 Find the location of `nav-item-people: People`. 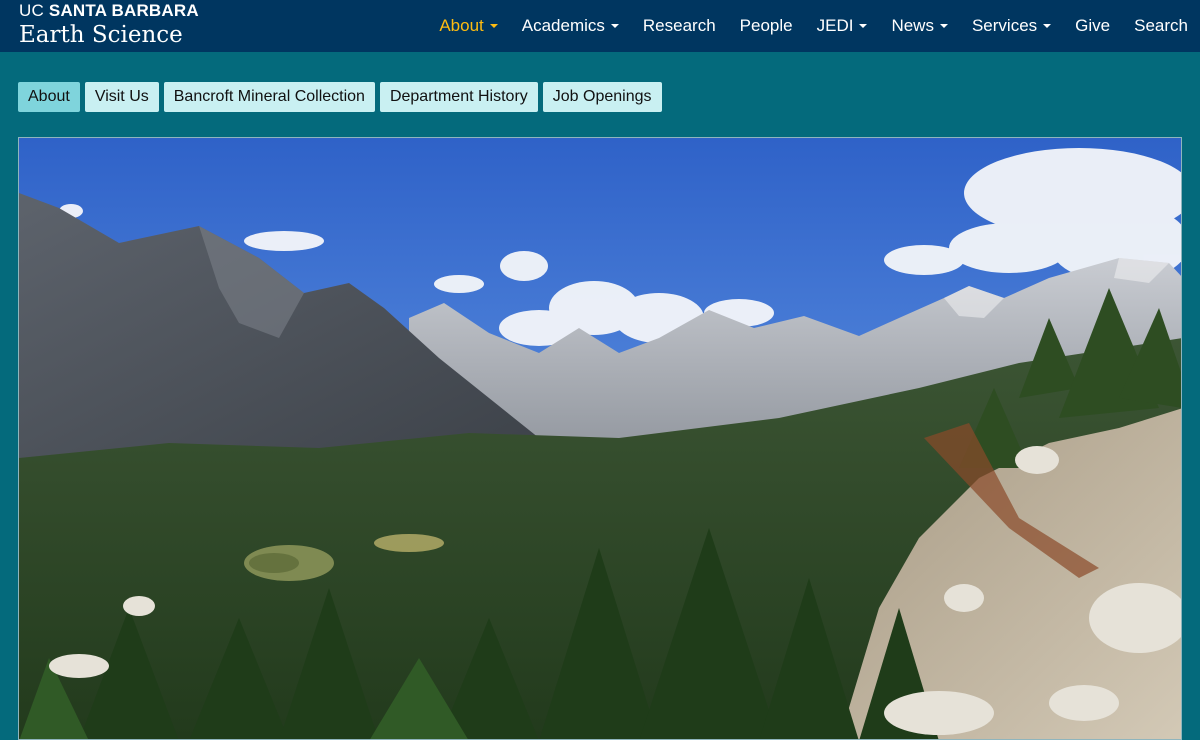

nav-item-people: People is located at coordinates (766, 26).